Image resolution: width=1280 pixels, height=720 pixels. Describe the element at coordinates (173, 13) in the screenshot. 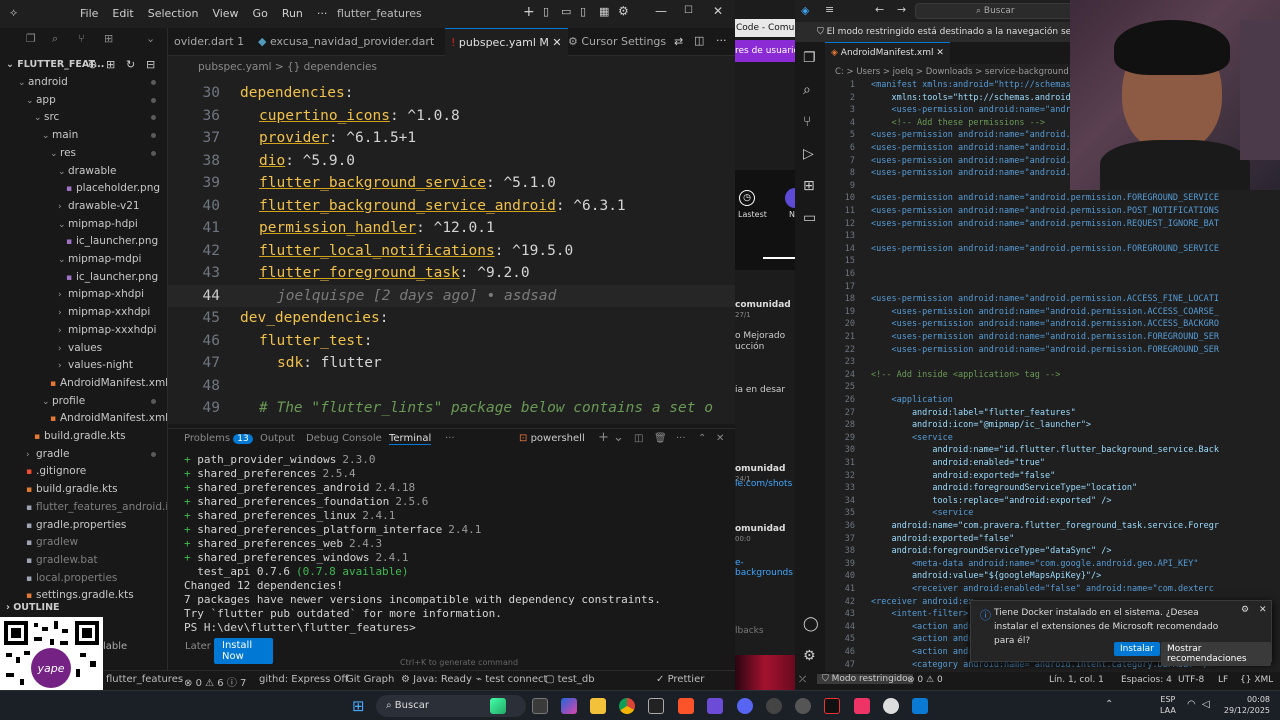

I see `menu-selection: Selection` at that location.